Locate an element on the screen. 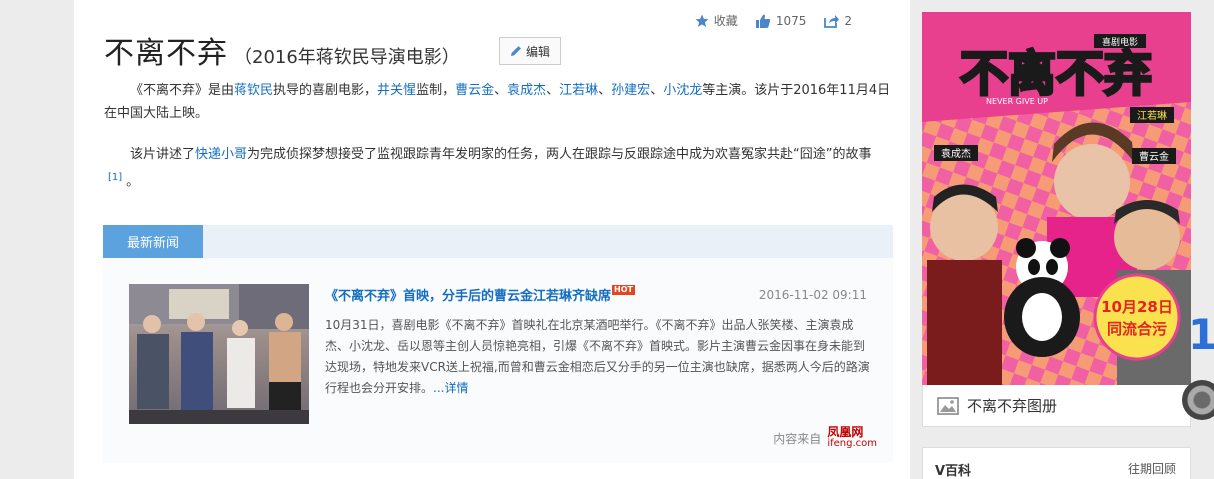  star-icon is located at coordinates (702, 20).